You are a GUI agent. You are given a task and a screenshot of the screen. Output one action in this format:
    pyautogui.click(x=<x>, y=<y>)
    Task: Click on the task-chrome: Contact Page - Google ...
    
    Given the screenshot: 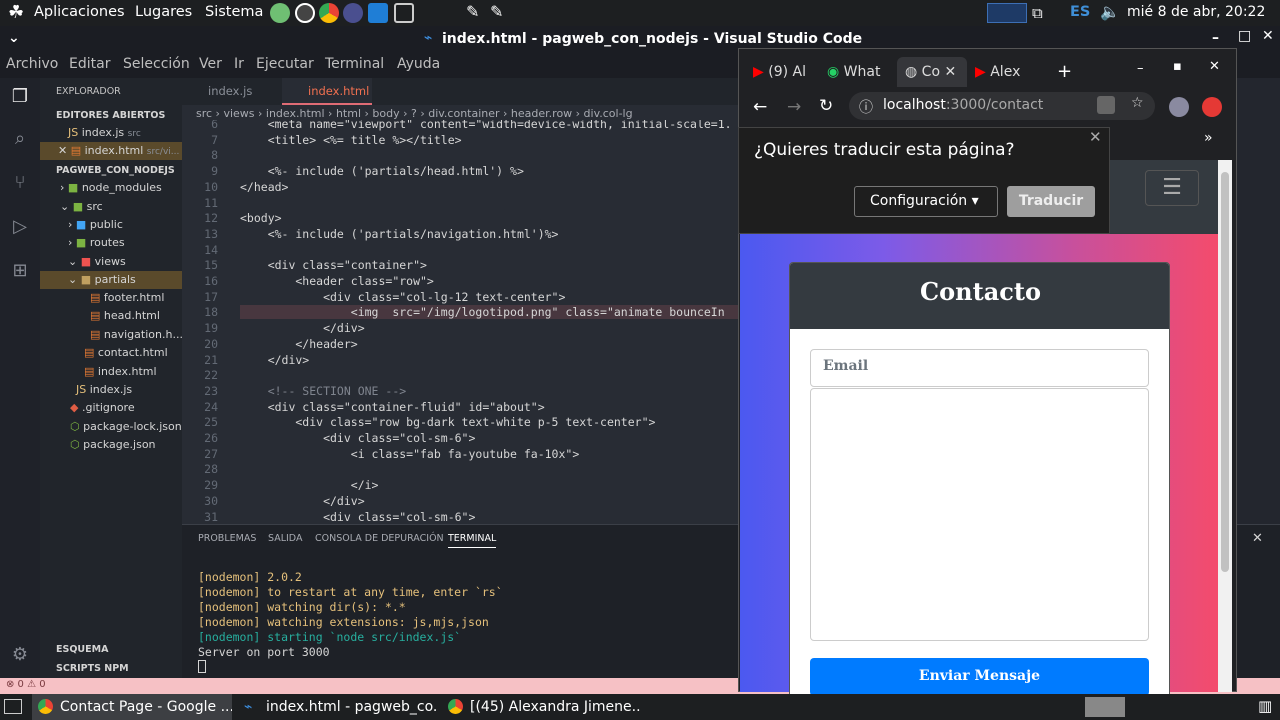 What is the action you would take?
    pyautogui.click(x=132, y=707)
    